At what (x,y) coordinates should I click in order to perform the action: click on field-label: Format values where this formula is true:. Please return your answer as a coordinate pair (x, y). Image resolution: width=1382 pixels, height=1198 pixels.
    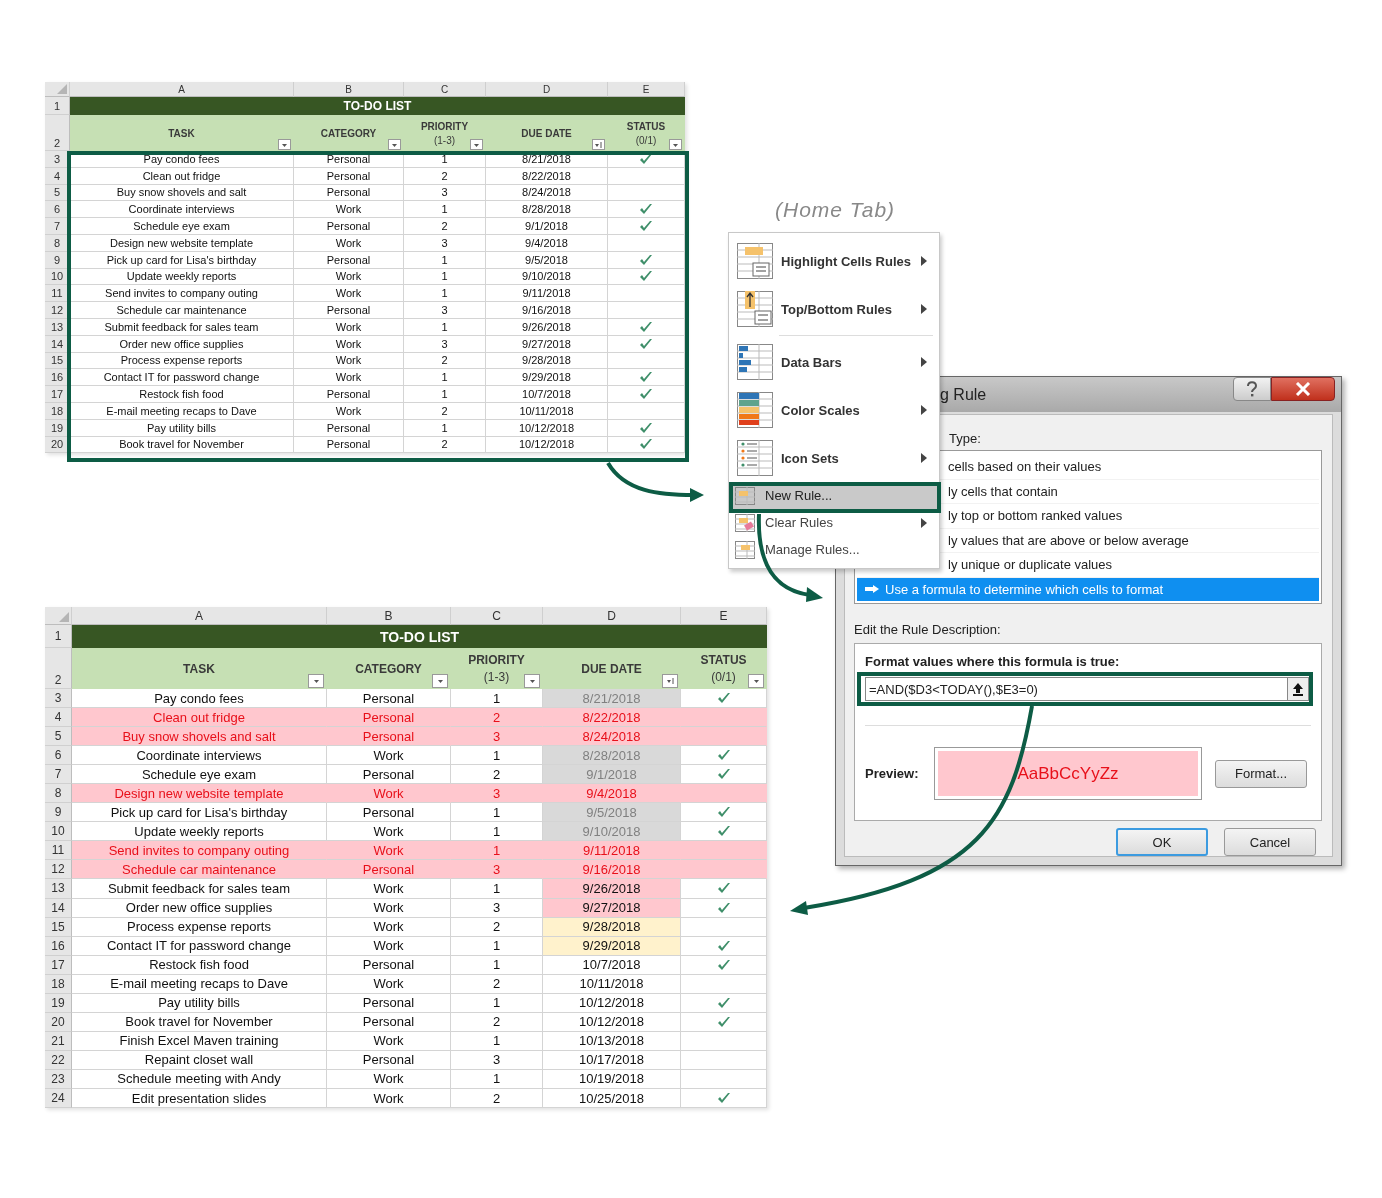
    Looking at the image, I should click on (993, 661).